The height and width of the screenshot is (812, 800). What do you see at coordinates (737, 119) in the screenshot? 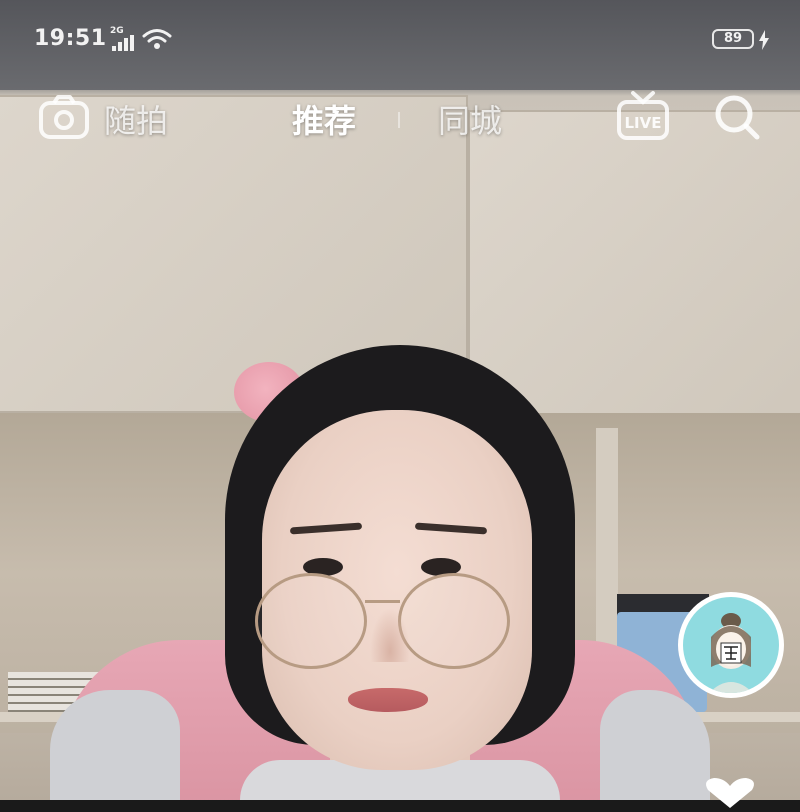
I see `search-icon` at bounding box center [737, 119].